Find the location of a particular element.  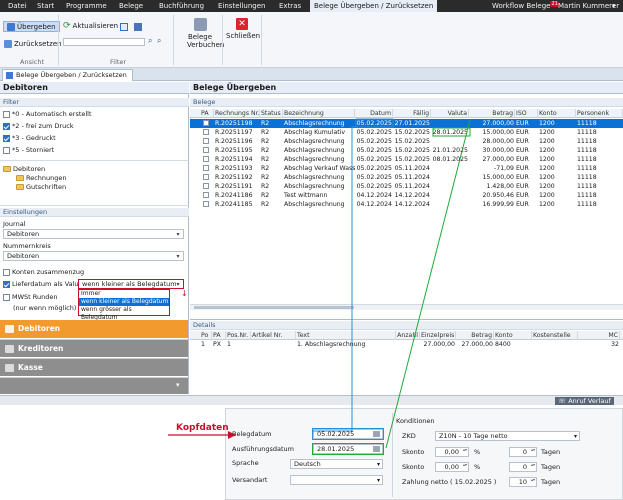

workflow-belege: Workflow Belege21 is located at coordinates (525, 6).